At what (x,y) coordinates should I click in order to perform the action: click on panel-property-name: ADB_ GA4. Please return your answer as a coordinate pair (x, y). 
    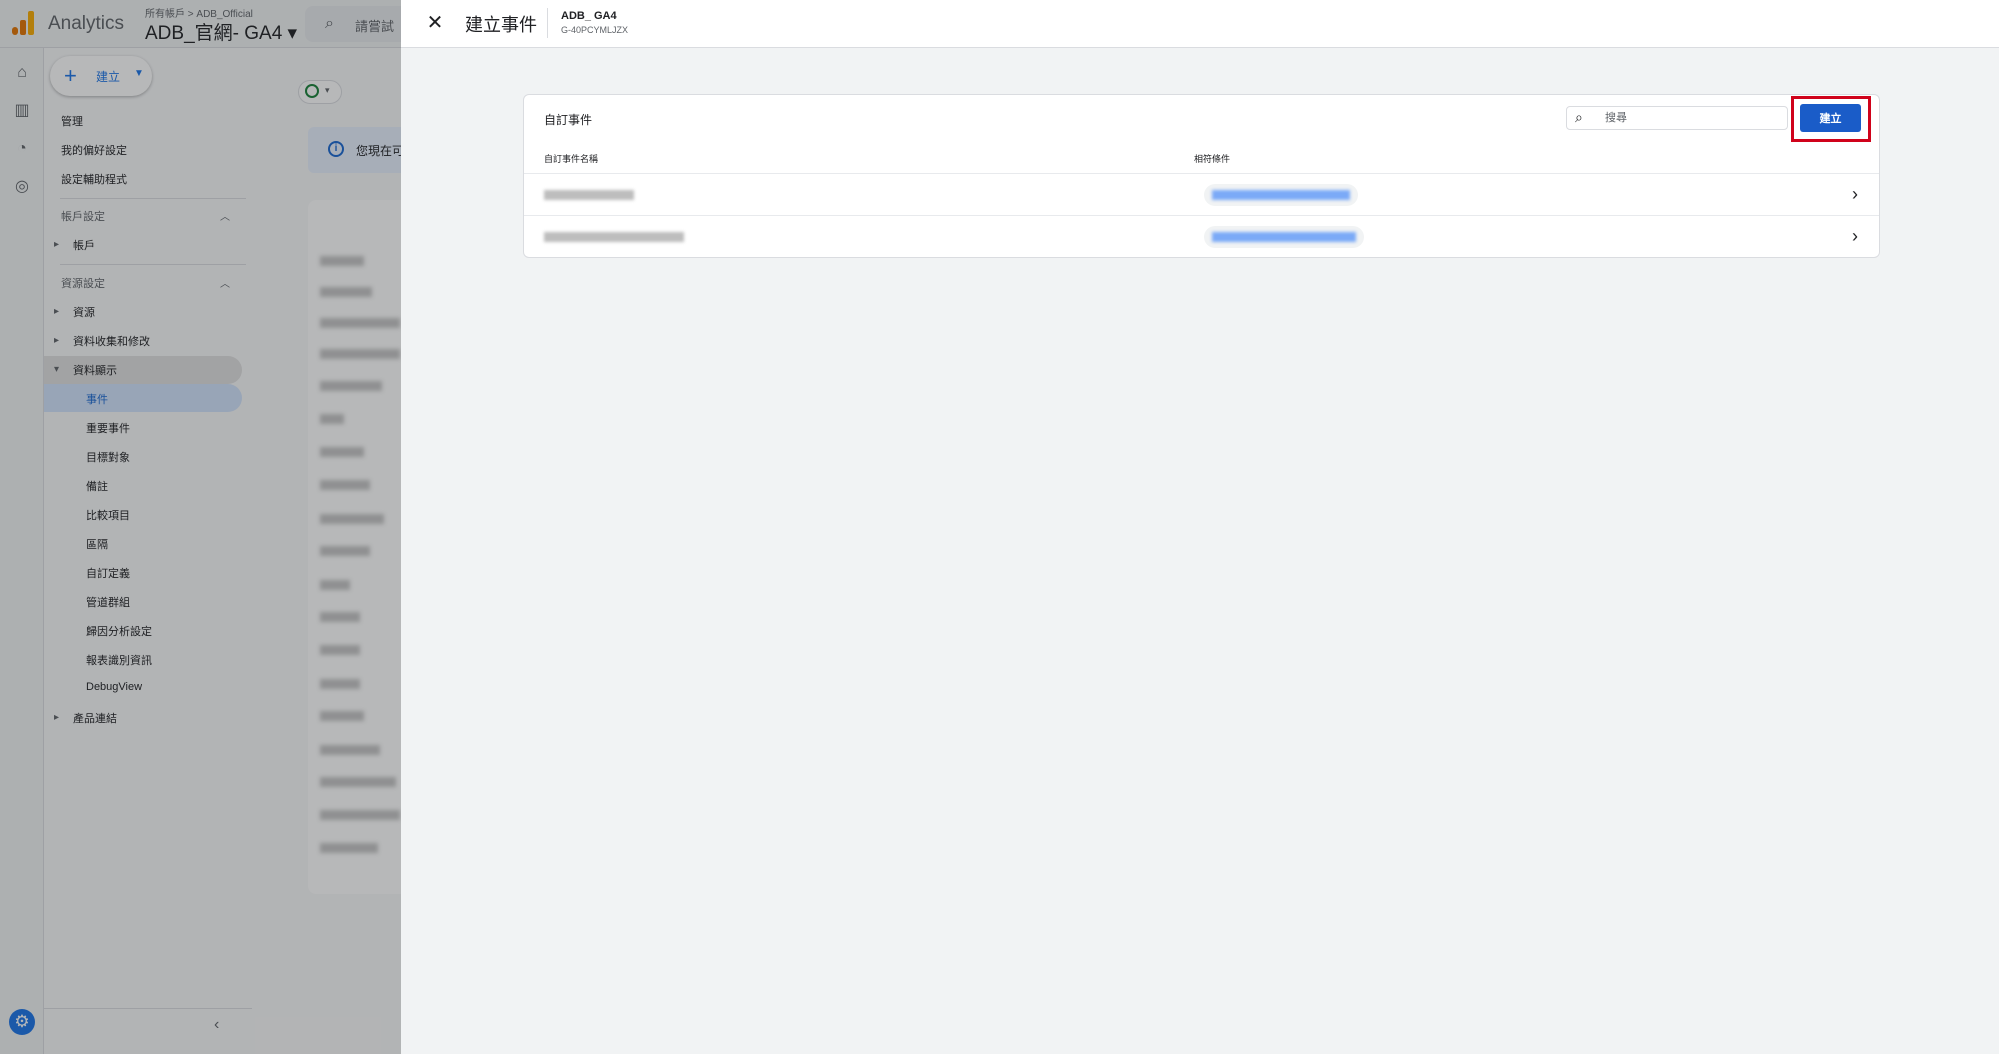
    Looking at the image, I should click on (589, 16).